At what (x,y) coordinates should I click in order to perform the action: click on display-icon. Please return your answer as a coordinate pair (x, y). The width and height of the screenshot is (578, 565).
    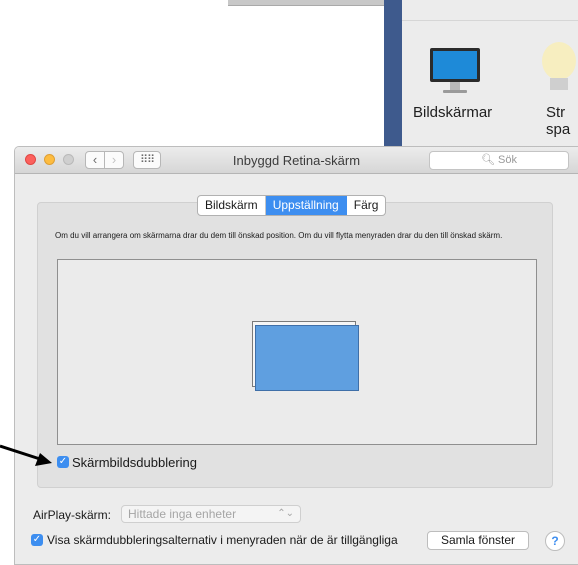
    Looking at the image, I should click on (455, 71).